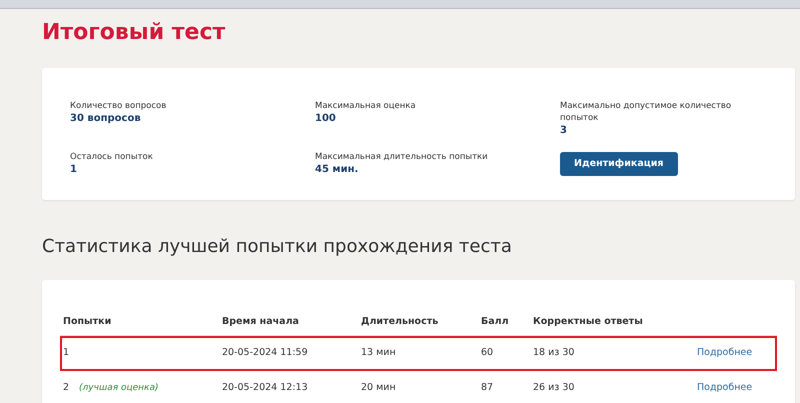 The width and height of the screenshot is (800, 403). What do you see at coordinates (487, 353) in the screenshot?
I see `table-cell-text: 60` at bounding box center [487, 353].